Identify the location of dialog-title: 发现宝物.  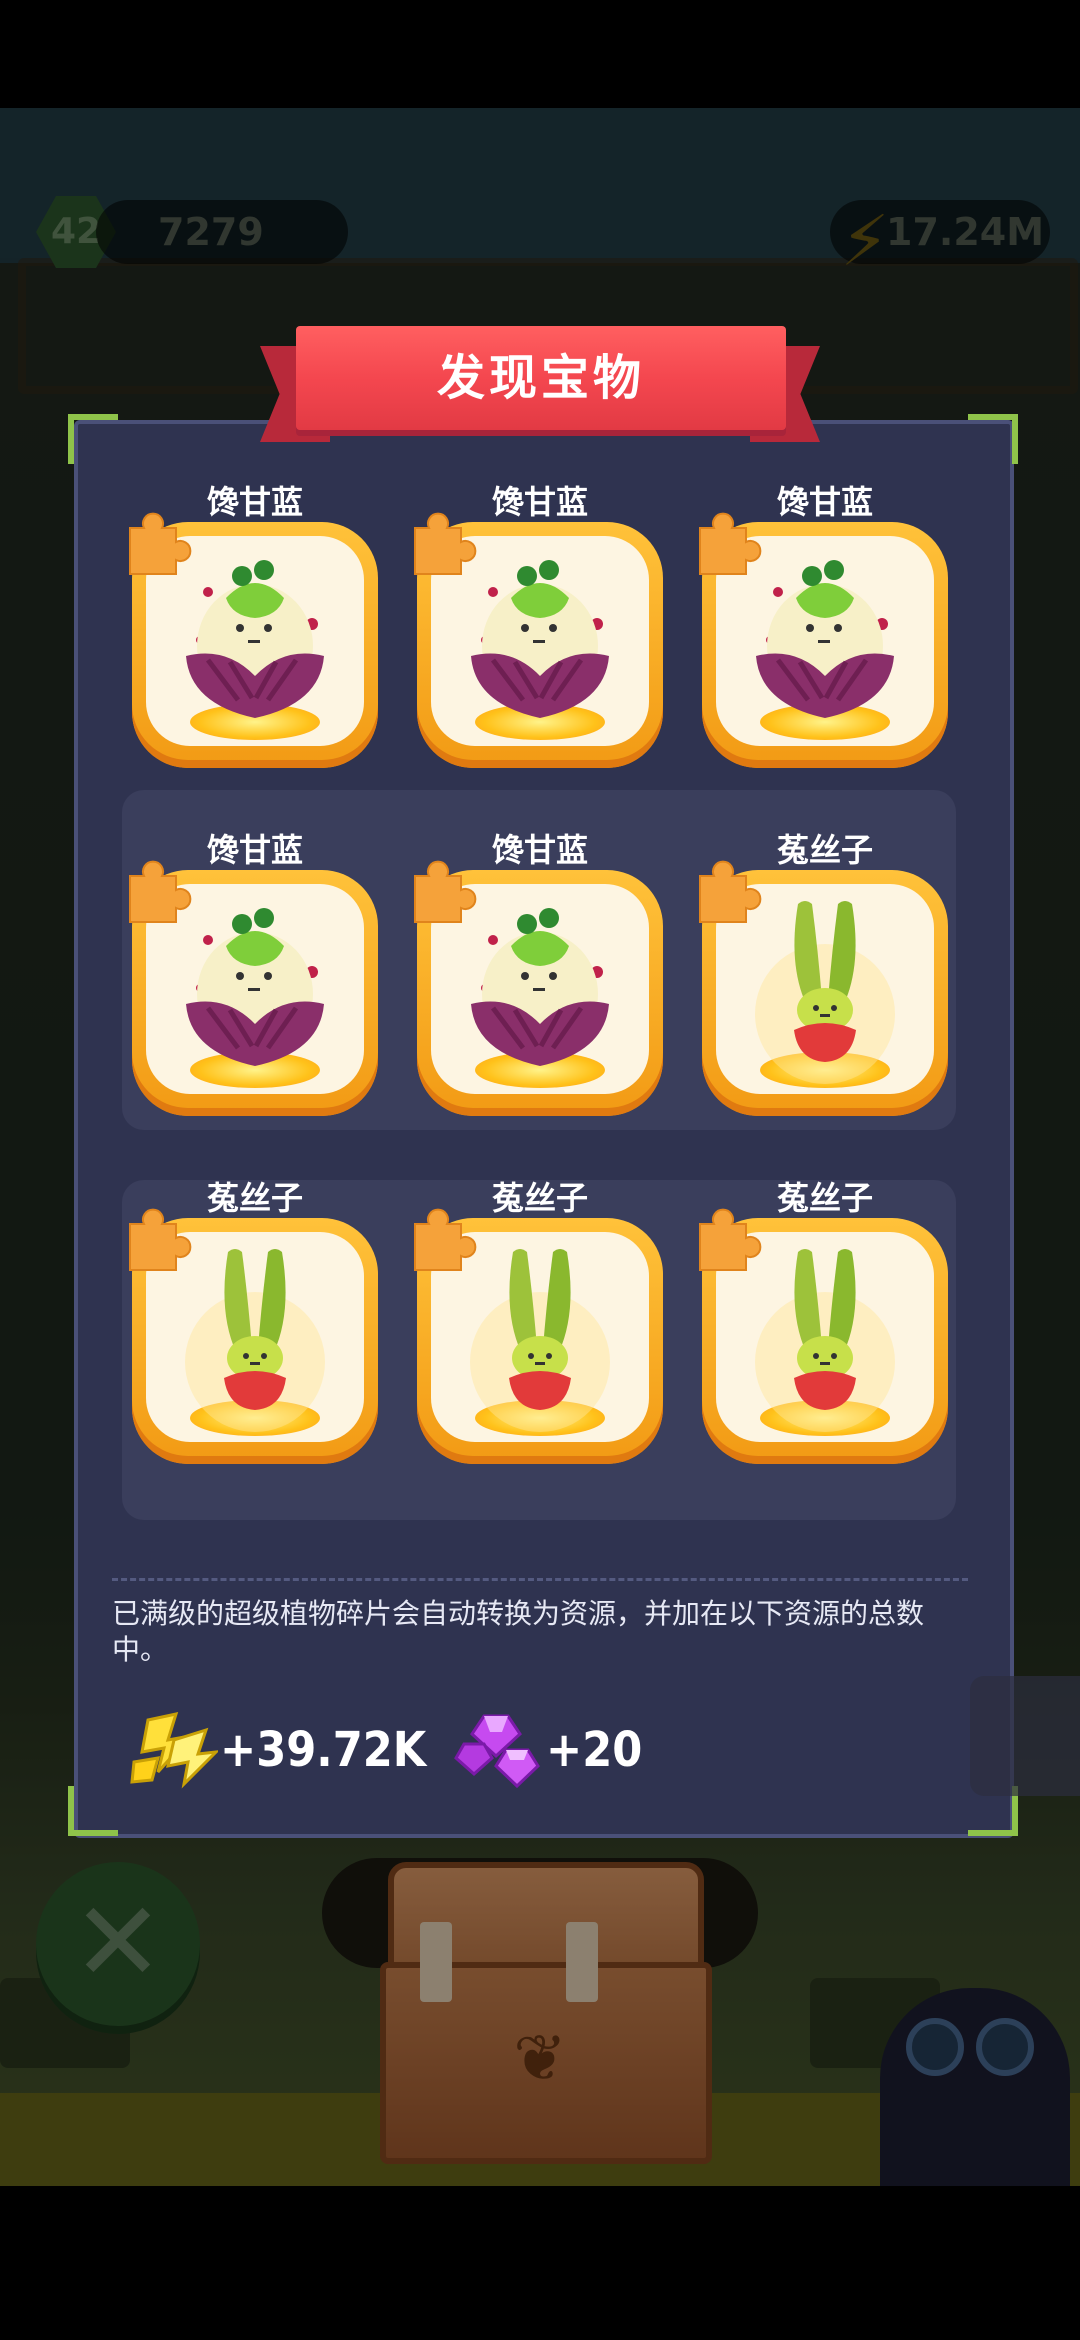
(541, 378).